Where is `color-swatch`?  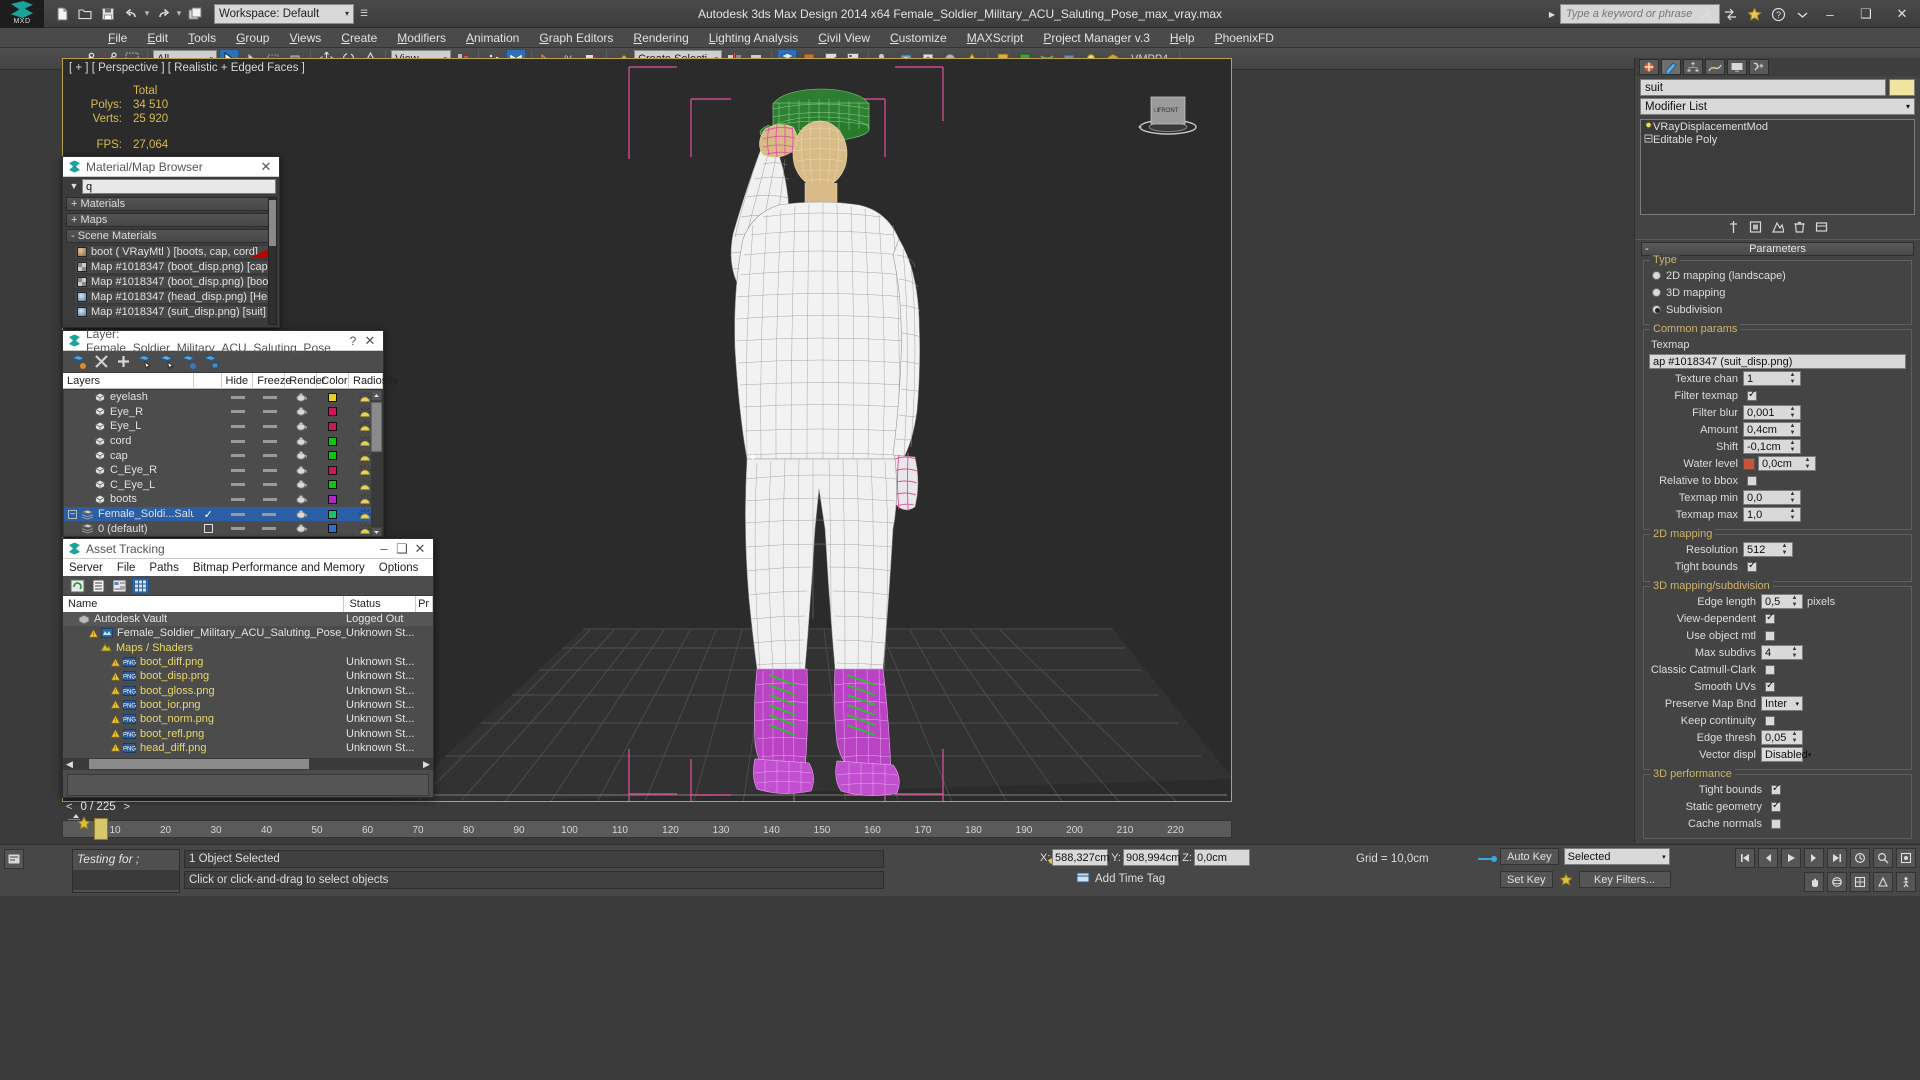 color-swatch is located at coordinates (1749, 463).